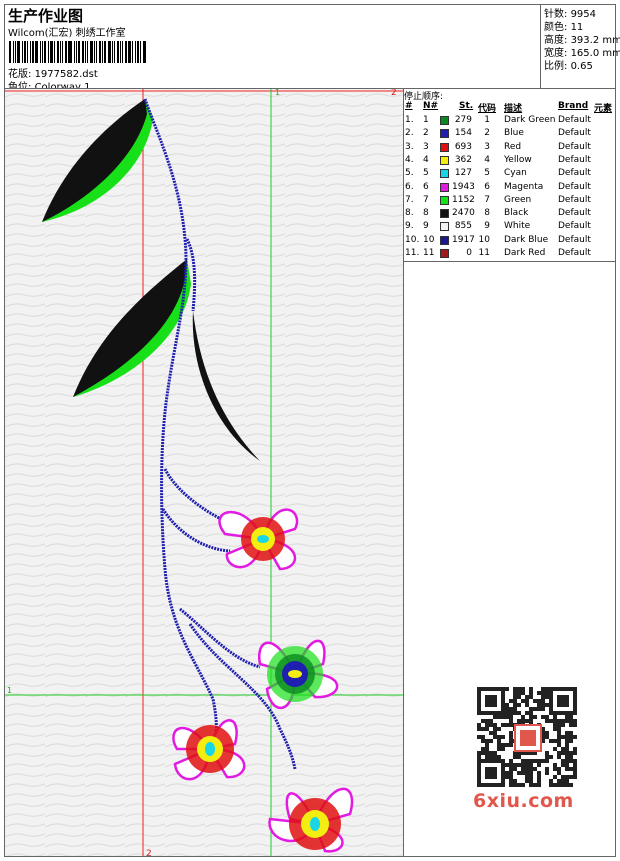 Image resolution: width=620 pixels, height=861 pixels. Describe the element at coordinates (469, 253) in the screenshot. I see `row-stitches: 0` at that location.